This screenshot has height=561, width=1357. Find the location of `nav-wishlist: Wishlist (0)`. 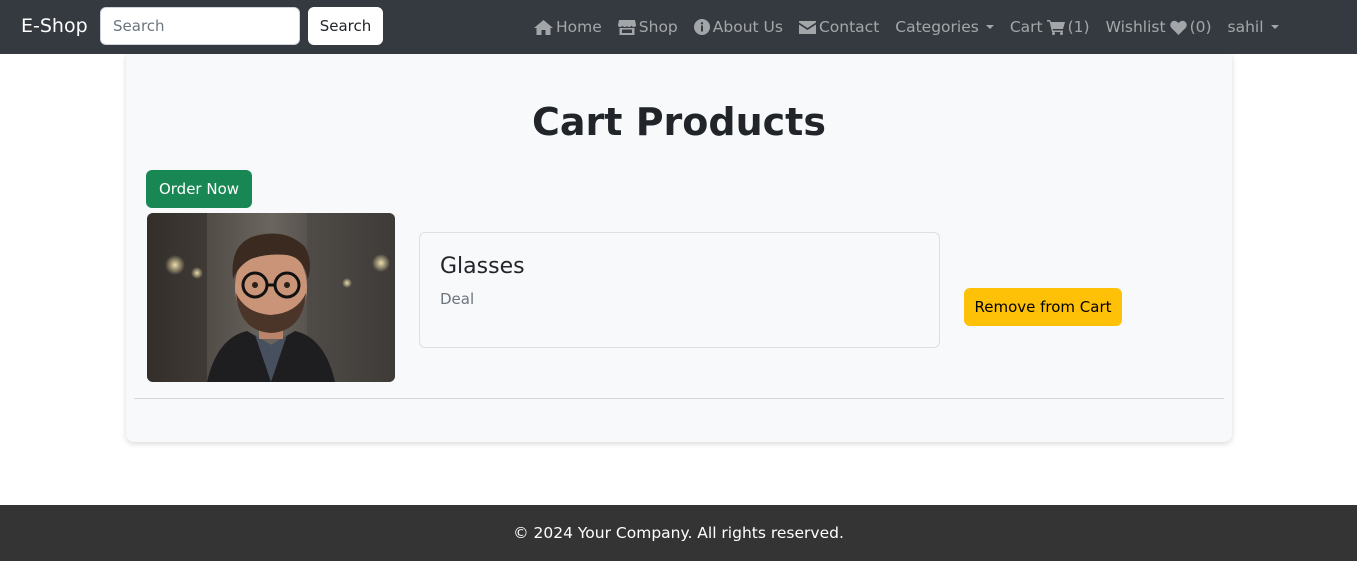

nav-wishlist: Wishlist (0) is located at coordinates (1159, 27).